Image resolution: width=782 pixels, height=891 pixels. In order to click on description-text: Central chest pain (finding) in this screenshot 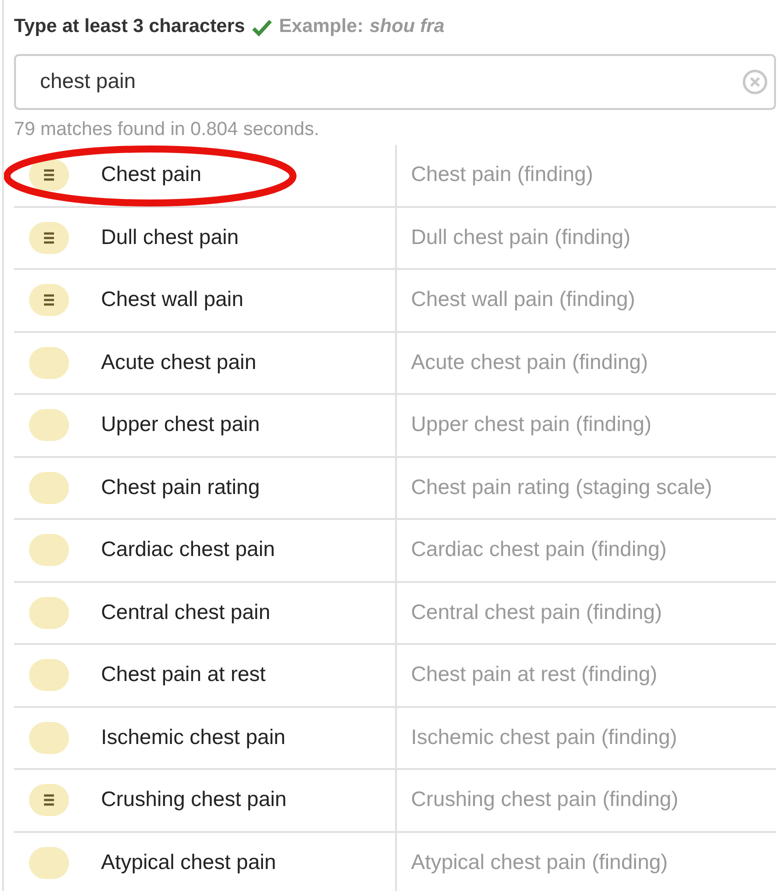, I will do `click(536, 612)`.